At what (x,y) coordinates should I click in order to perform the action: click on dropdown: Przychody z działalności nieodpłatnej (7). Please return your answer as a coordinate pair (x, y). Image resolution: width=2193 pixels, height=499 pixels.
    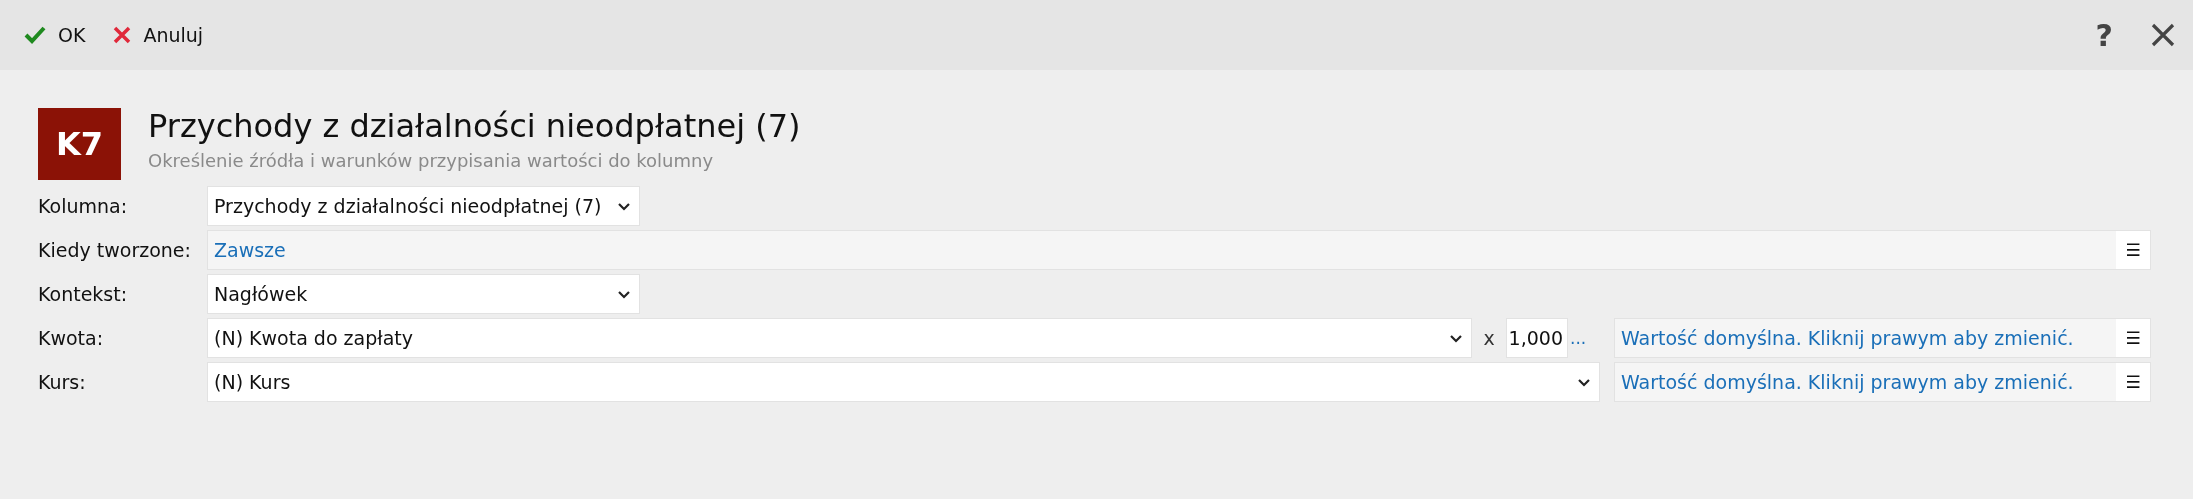
    Looking at the image, I should click on (423, 206).